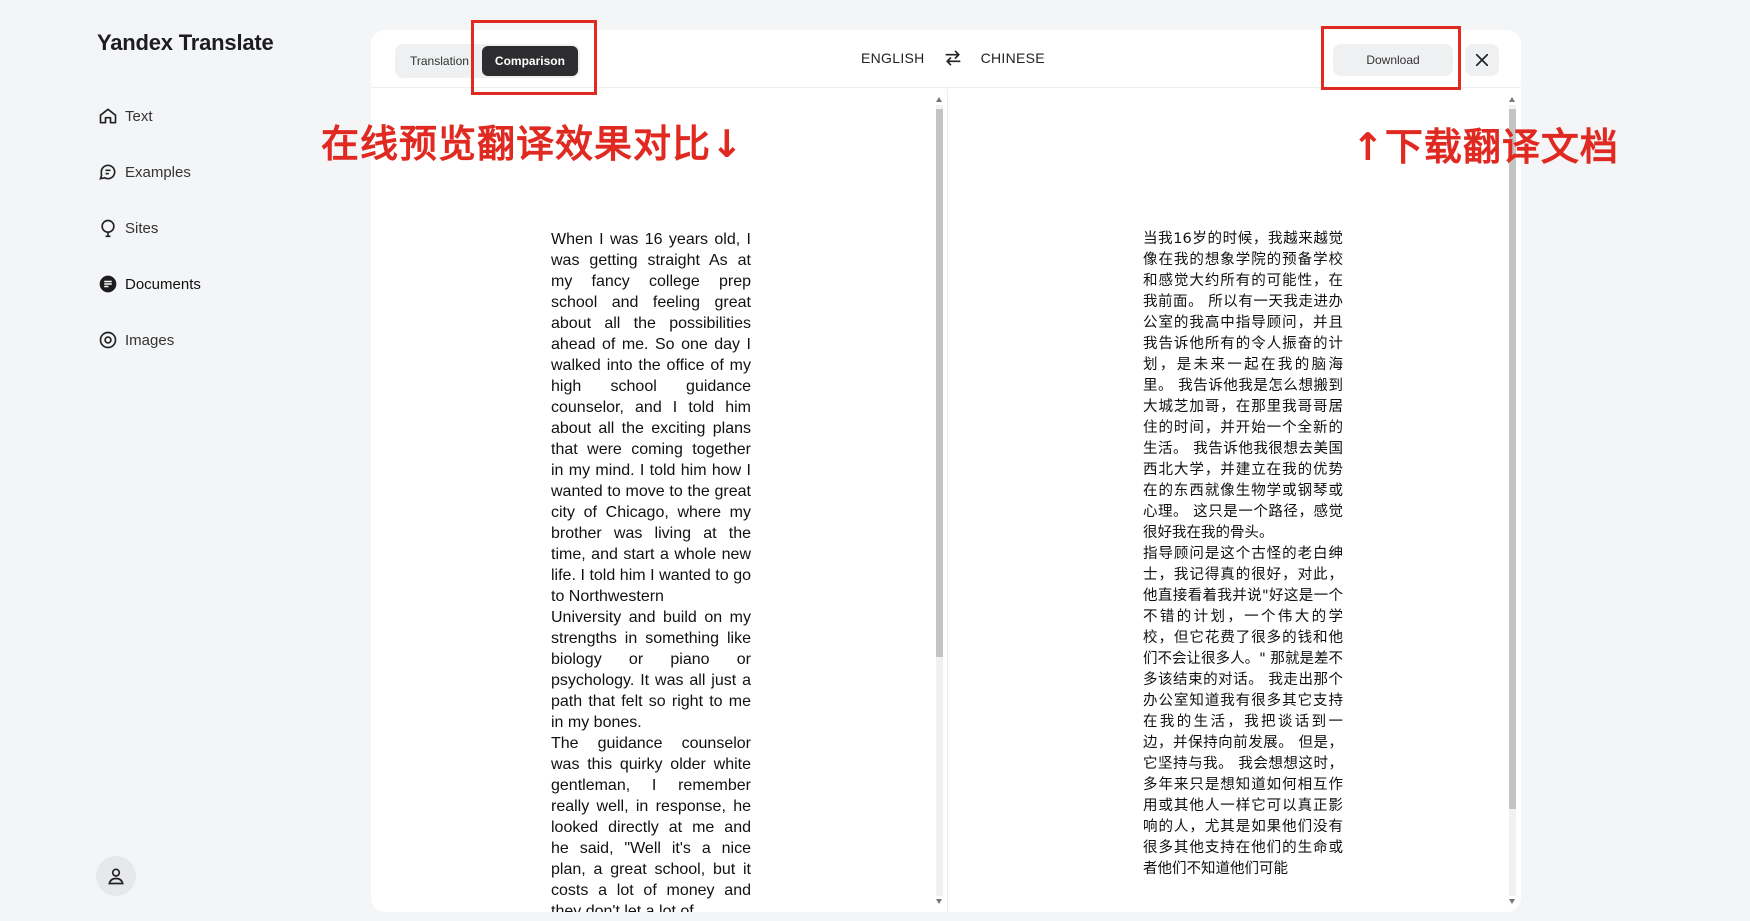  I want to click on swap-languages-icon, so click(953, 58).